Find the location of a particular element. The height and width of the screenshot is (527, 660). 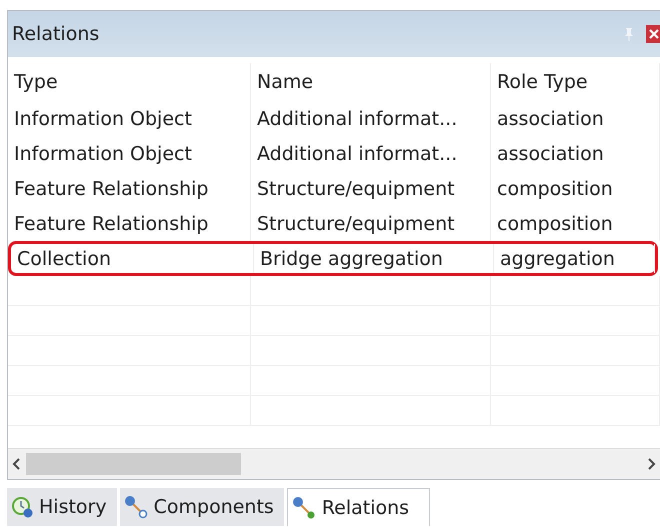

clock-icon is located at coordinates (22, 507).